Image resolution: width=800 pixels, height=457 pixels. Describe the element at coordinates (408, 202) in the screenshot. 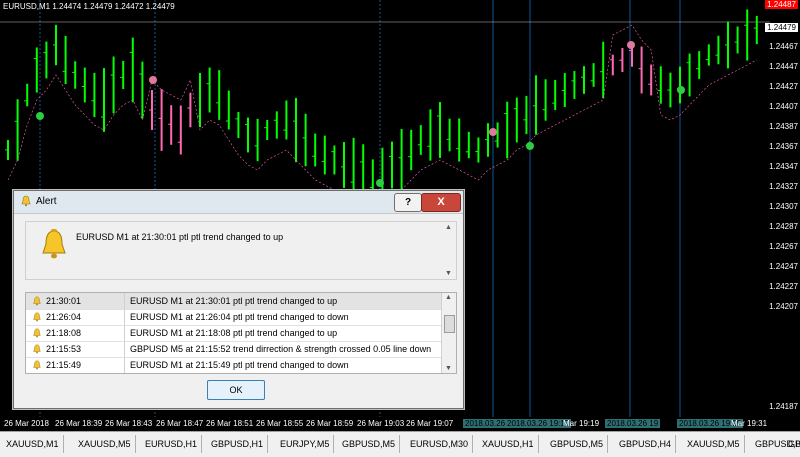

I see `help-button: ?` at that location.